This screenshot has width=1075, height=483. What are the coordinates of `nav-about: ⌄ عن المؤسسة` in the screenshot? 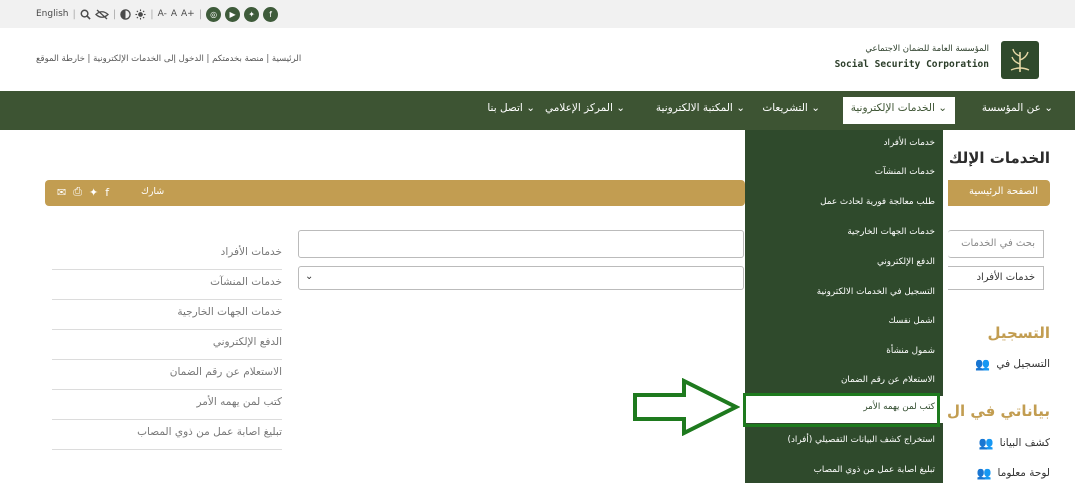 It's located at (1017, 108).